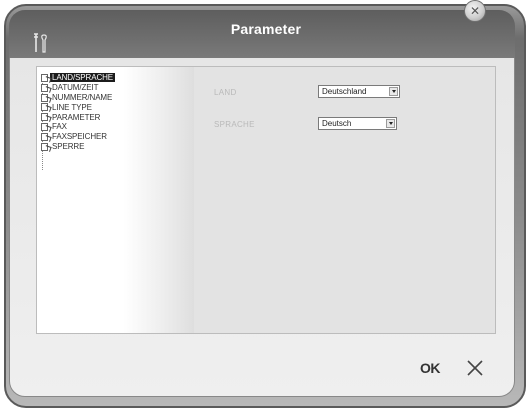  I want to click on tree-item-datum-zeit: DATUM/ZEIT, so click(76, 88).